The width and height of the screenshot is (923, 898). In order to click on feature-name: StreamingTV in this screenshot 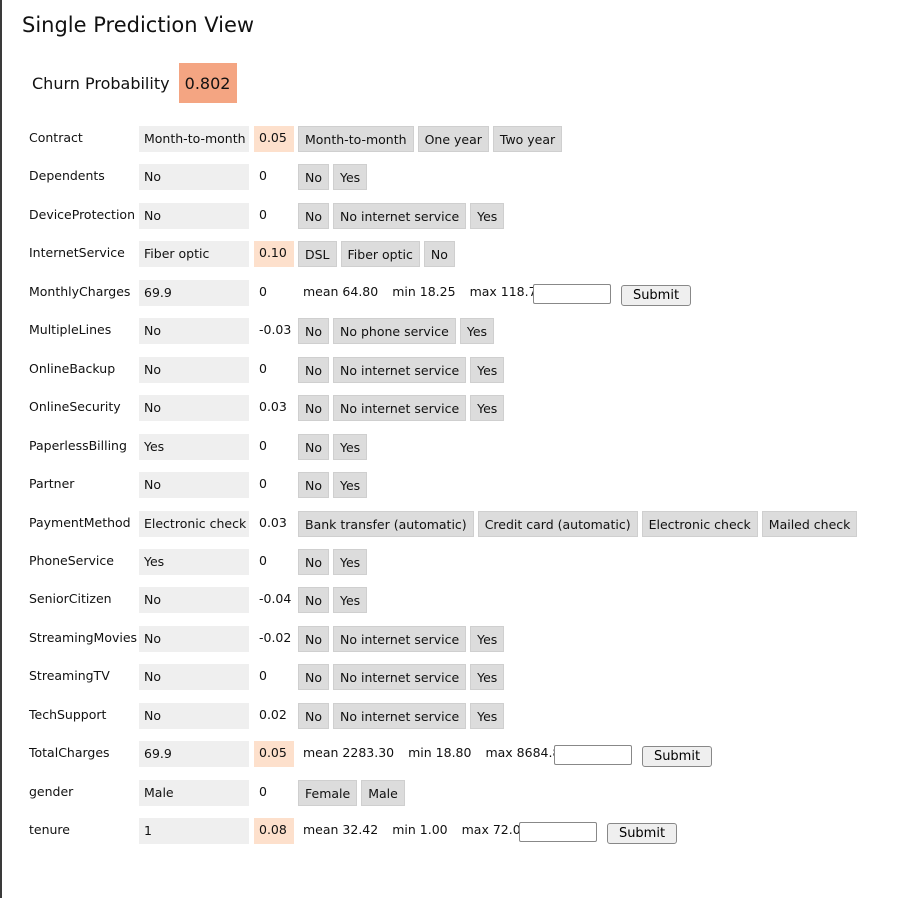, I will do `click(69, 676)`.